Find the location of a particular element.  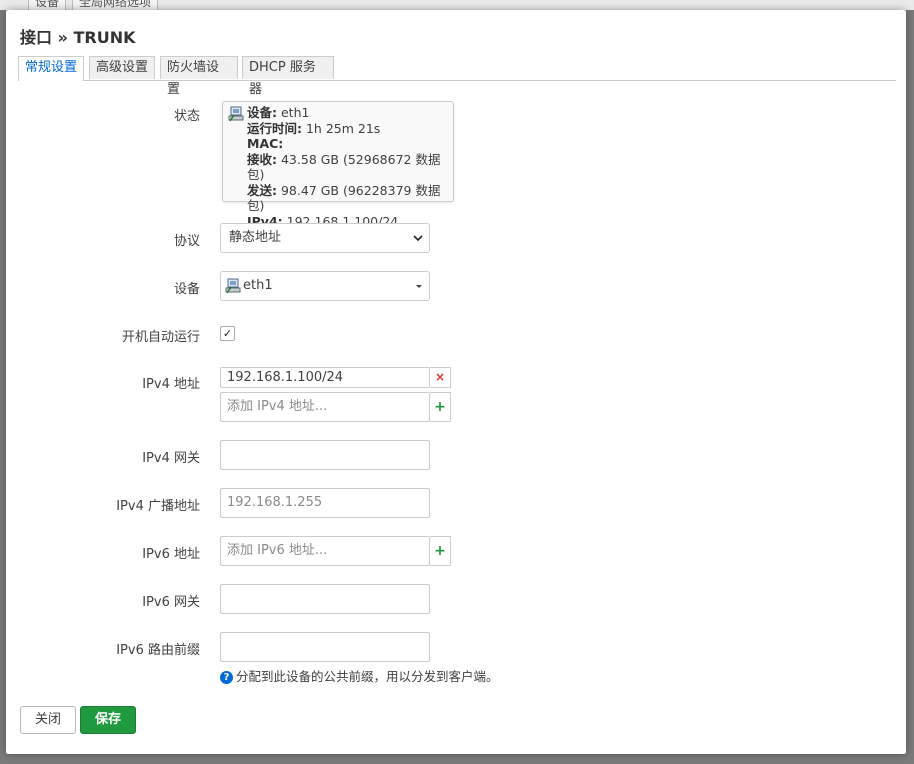

tab-bar: 常规设置 高级设置 防火墙设置 DHCP 服务器 is located at coordinates (457, 76).